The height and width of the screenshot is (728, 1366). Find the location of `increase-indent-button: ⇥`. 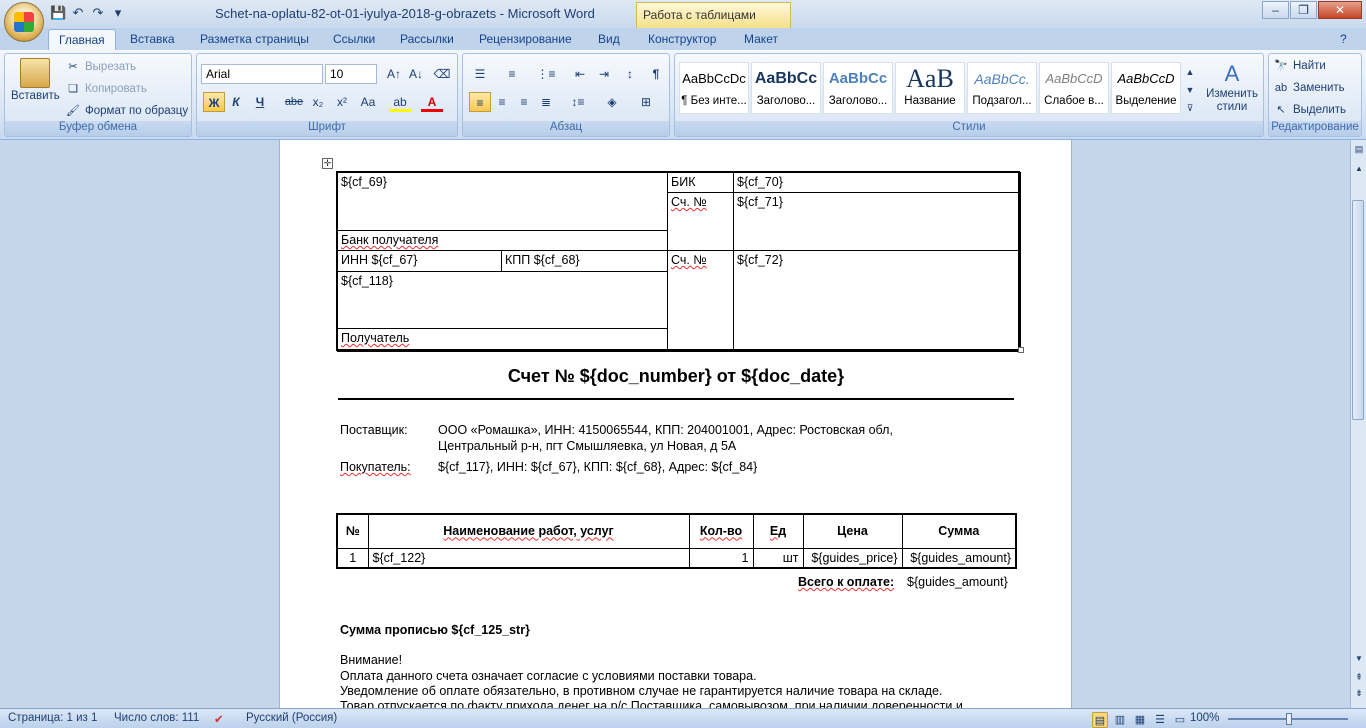

increase-indent-button: ⇥ is located at coordinates (604, 74).